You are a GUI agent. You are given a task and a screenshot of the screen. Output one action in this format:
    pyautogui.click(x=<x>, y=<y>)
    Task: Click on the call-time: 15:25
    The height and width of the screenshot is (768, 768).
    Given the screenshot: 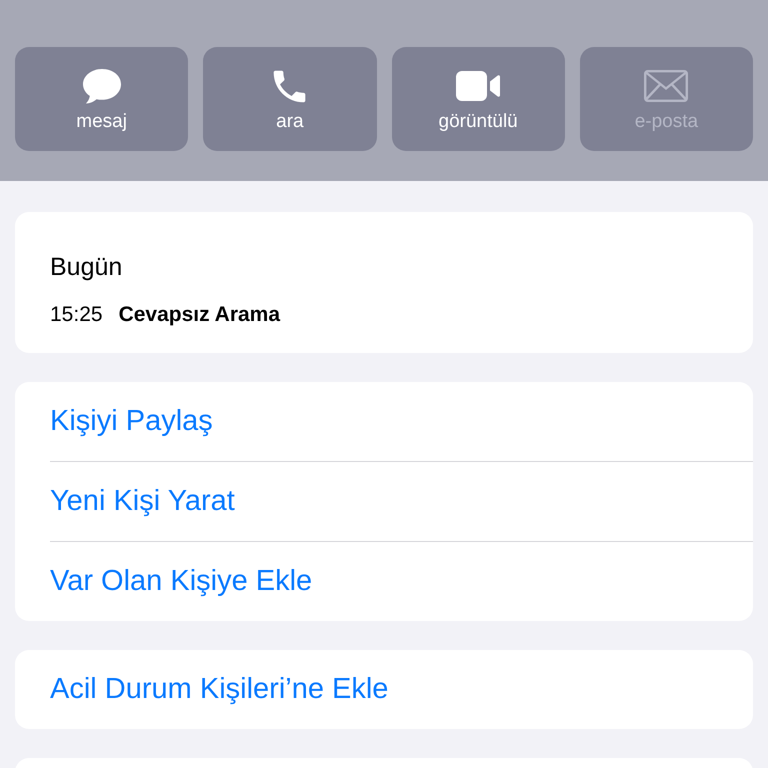 What is the action you would take?
    pyautogui.click(x=76, y=315)
    